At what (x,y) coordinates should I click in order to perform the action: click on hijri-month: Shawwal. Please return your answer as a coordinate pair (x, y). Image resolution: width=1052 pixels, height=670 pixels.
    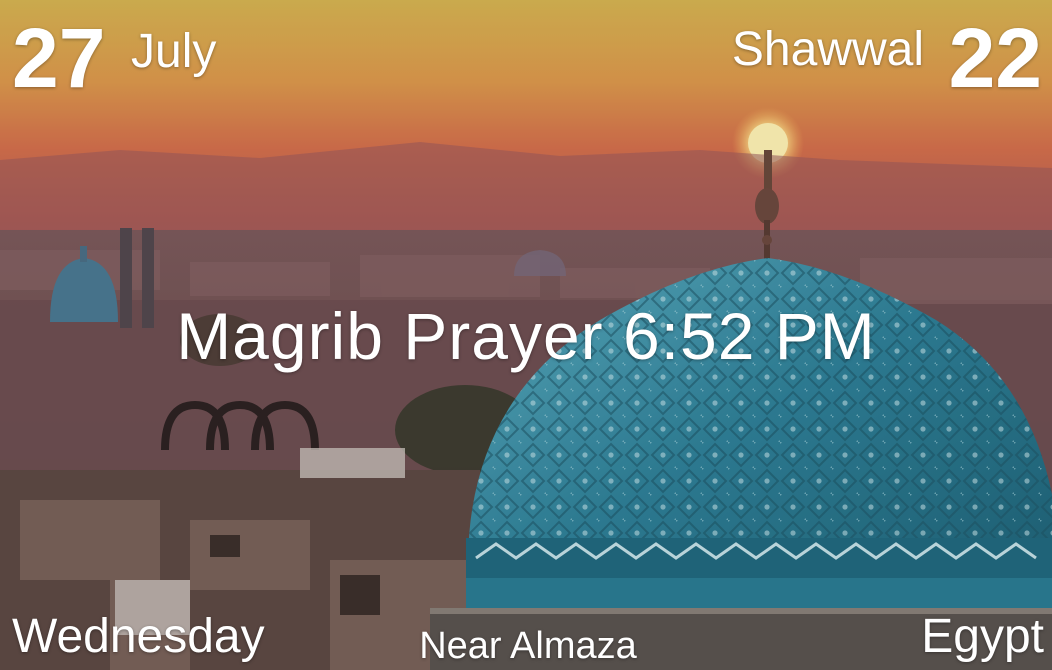
    Looking at the image, I should click on (827, 49).